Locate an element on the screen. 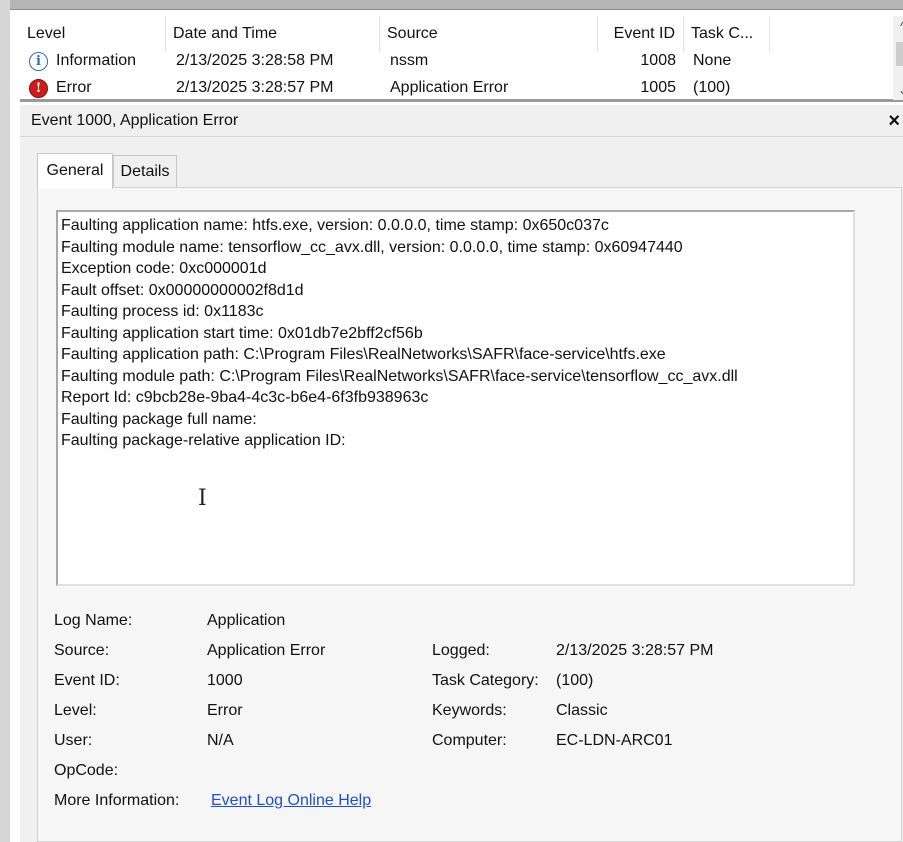  computer-value: EC-LDN-ARC01 is located at coordinates (614, 740).